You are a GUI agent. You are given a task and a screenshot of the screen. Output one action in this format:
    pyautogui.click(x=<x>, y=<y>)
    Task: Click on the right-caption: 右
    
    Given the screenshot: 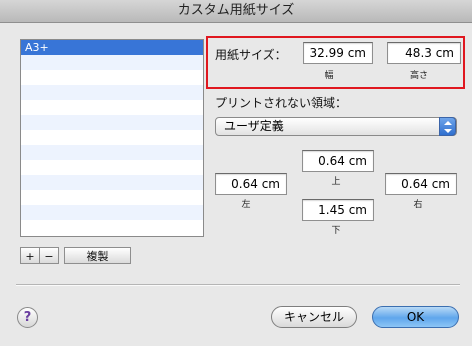 What is the action you would take?
    pyautogui.click(x=418, y=205)
    